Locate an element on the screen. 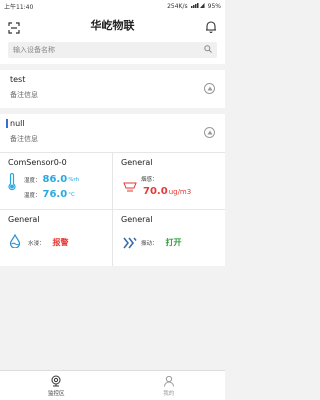 This screenshot has height=400, width=320. camera-icon is located at coordinates (56, 382).